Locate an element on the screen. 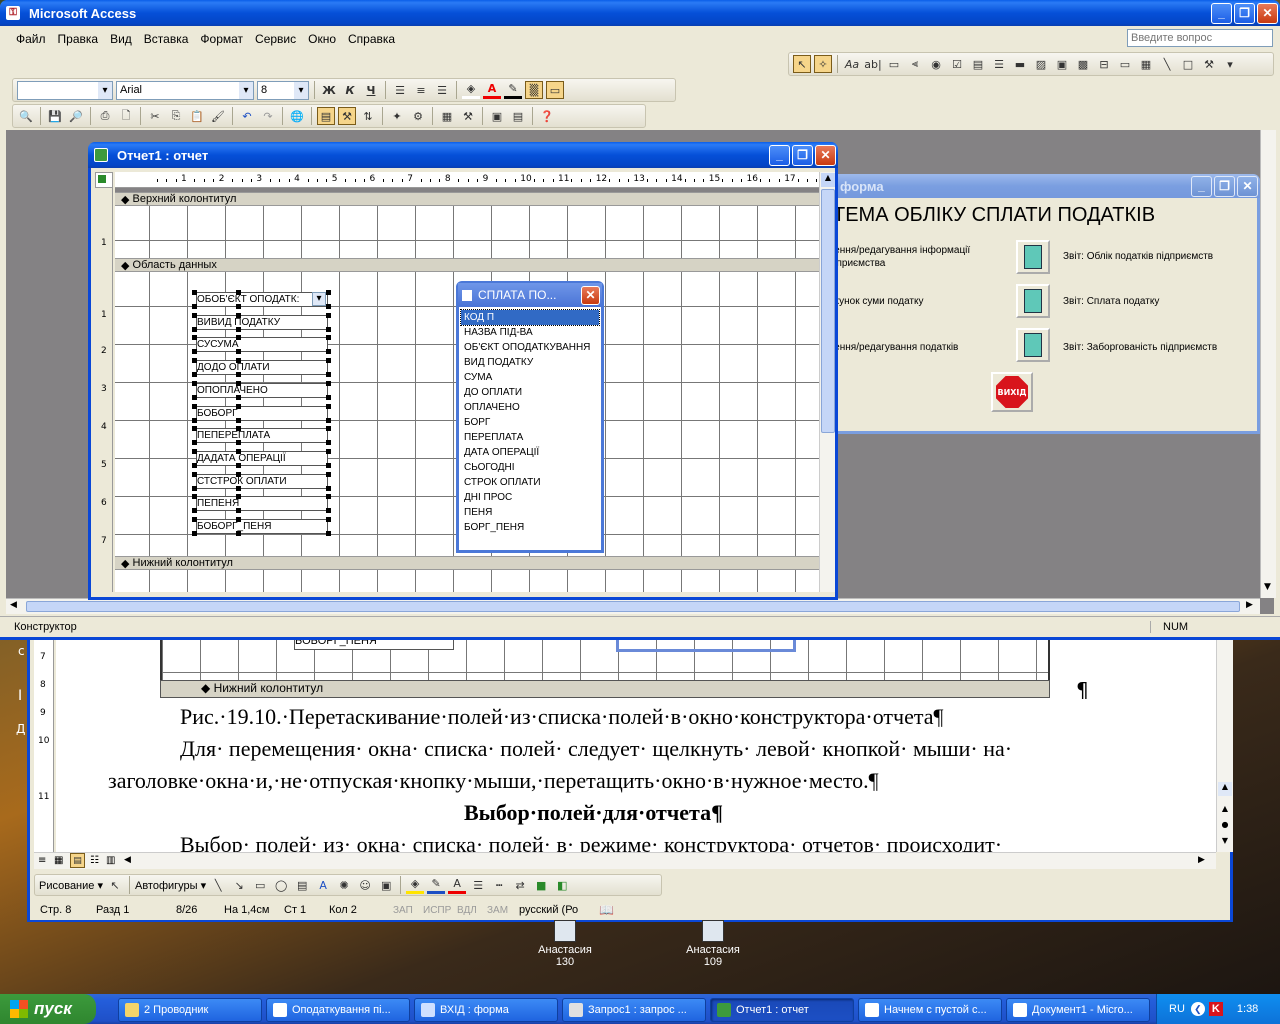 This screenshot has height=1024, width=1280. shadow-icon: ■ is located at coordinates (541, 885).